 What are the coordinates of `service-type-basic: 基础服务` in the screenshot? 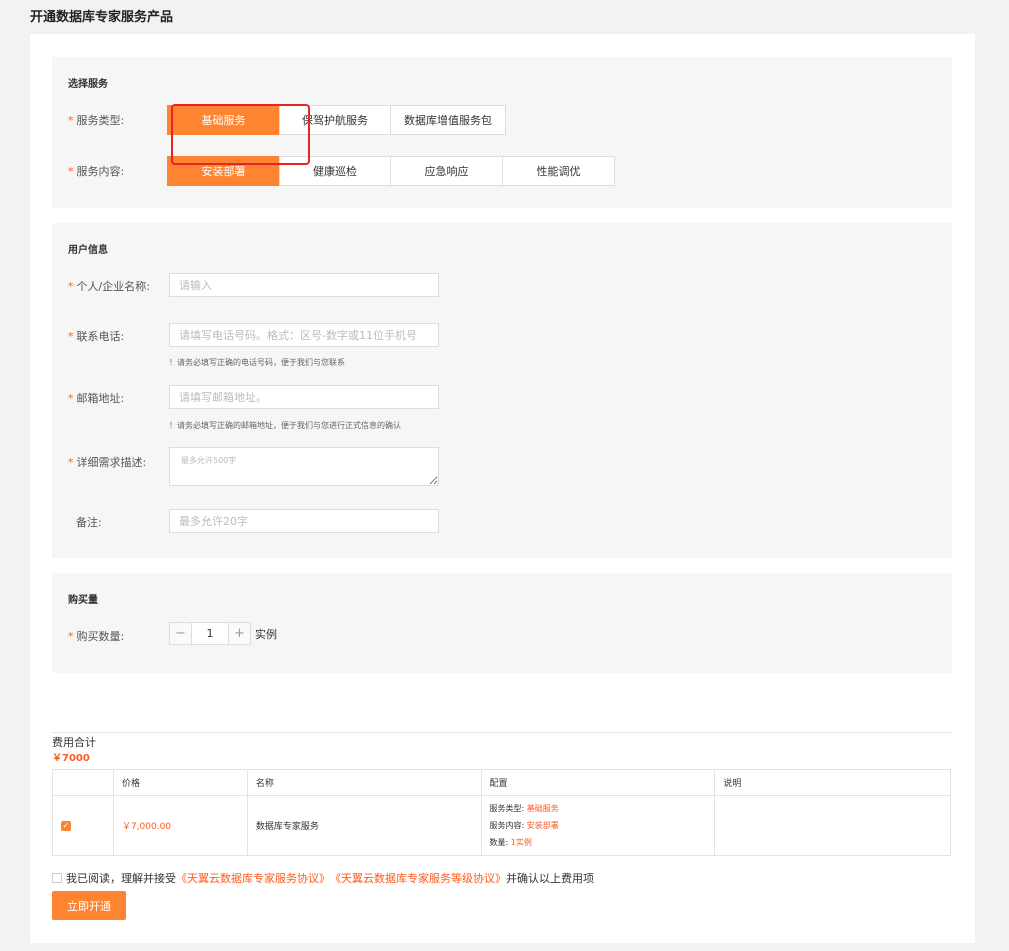 It's located at (223, 120).